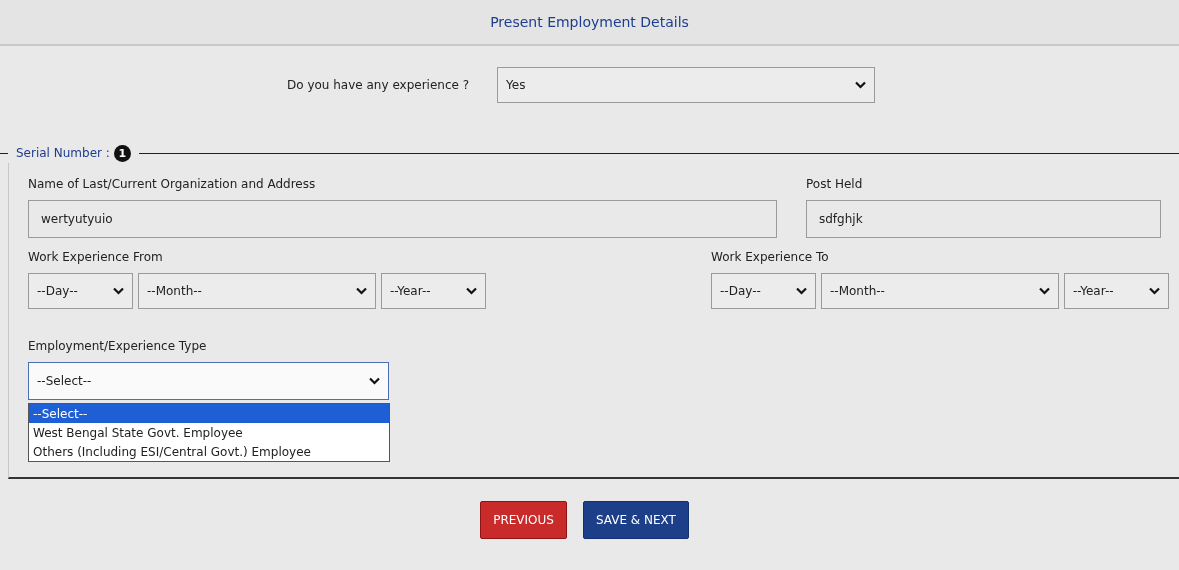 The width and height of the screenshot is (1179, 570). I want to click on previous-button: PREVIOUS, so click(523, 520).